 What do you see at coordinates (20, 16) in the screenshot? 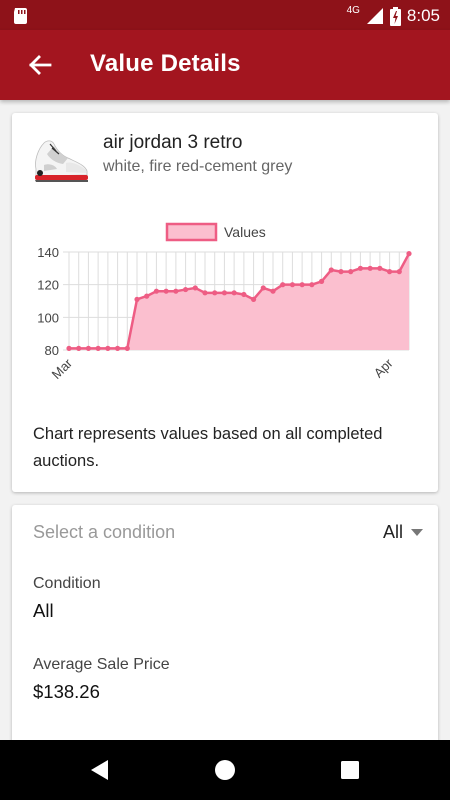
I see `sd-card-icon` at bounding box center [20, 16].